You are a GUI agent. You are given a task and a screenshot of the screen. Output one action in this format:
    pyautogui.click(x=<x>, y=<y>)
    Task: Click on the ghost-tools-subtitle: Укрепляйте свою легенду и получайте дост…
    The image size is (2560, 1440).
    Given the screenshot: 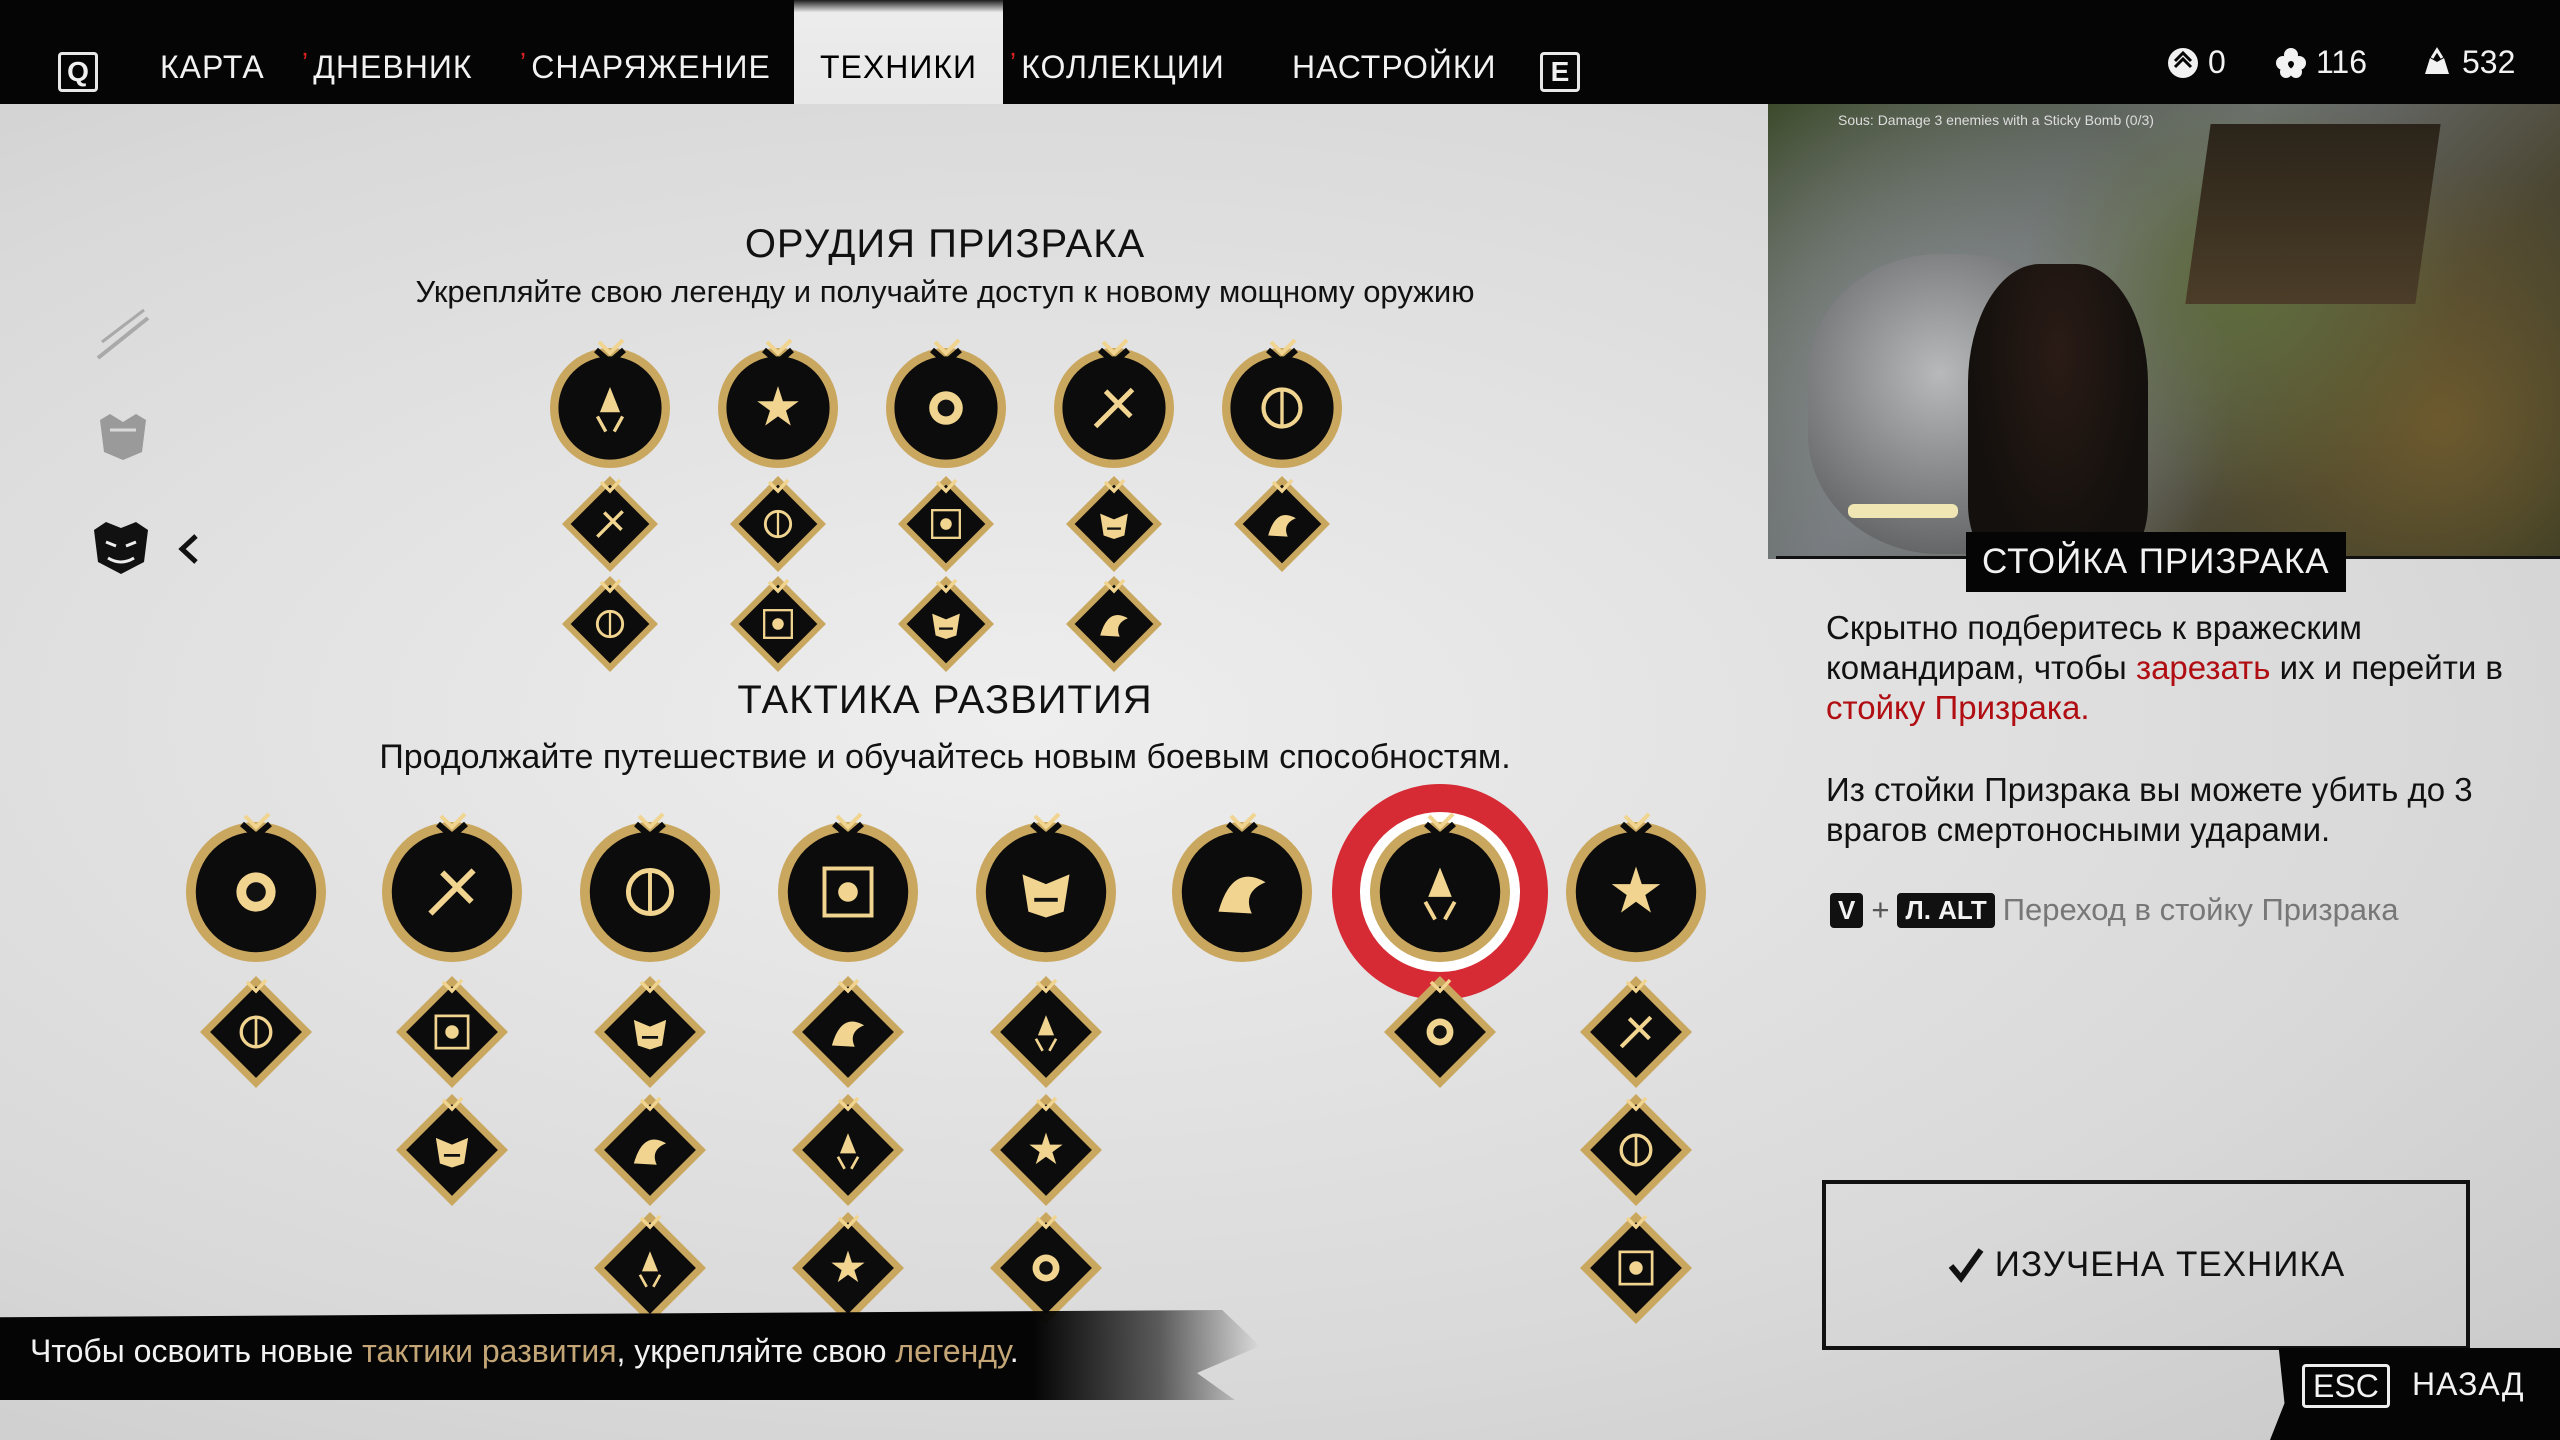 What is the action you would take?
    pyautogui.click(x=945, y=291)
    